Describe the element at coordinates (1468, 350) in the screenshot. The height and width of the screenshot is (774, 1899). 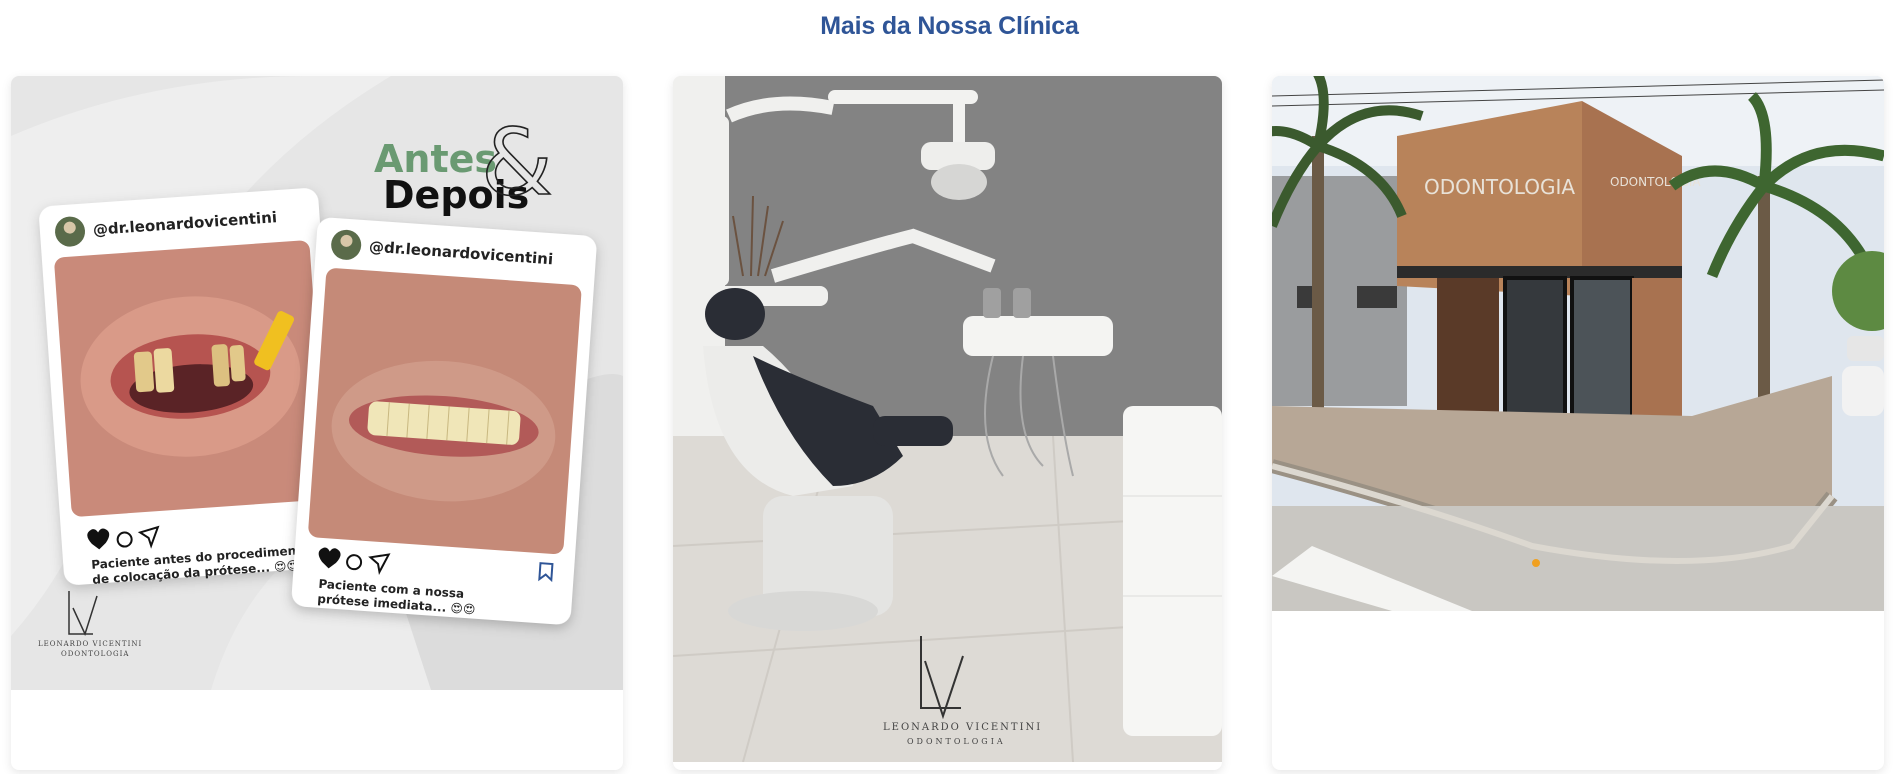
I see `wooden-door` at that location.